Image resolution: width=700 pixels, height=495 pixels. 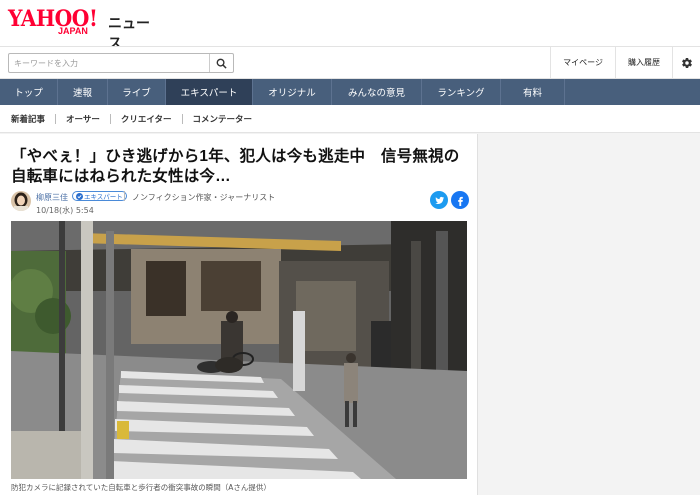 I want to click on search-box, so click(x=121, y=63).